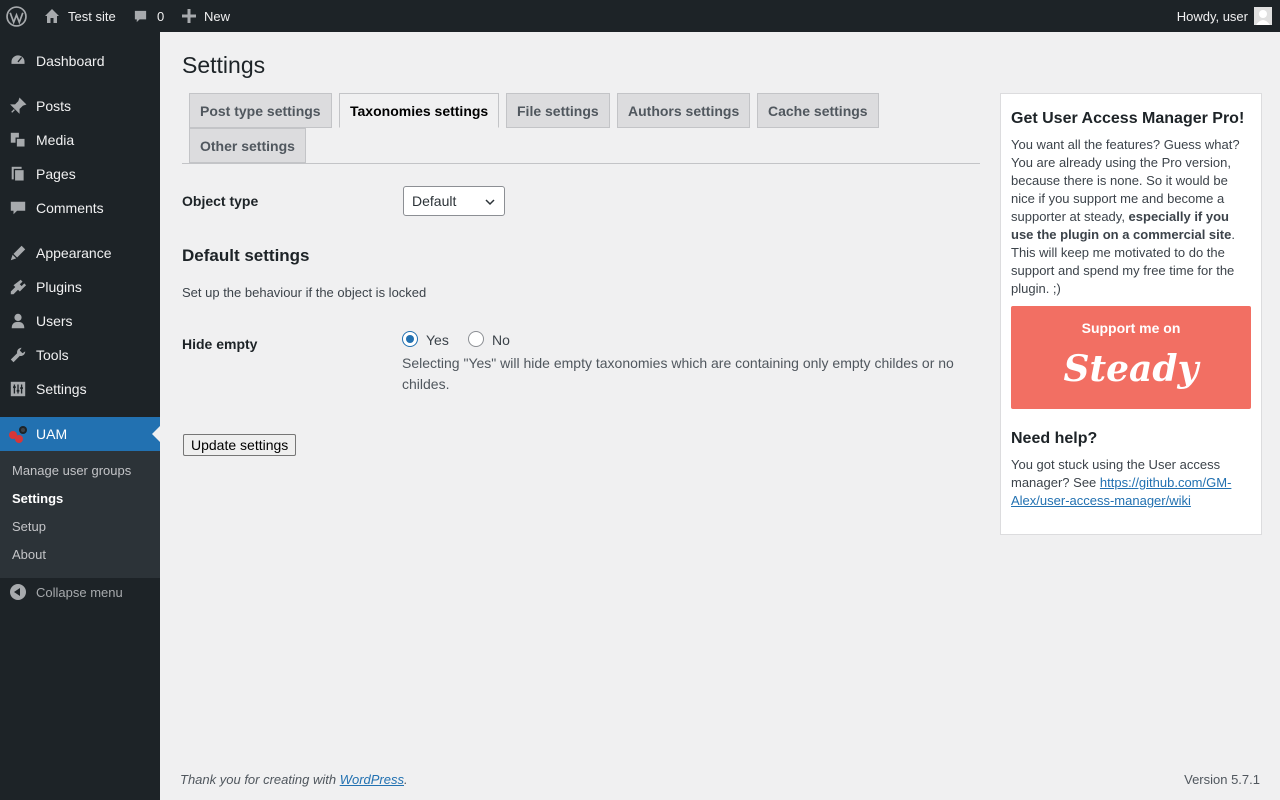 The height and width of the screenshot is (800, 1280). Describe the element at coordinates (217, 16) in the screenshot. I see `new-label: New` at that location.